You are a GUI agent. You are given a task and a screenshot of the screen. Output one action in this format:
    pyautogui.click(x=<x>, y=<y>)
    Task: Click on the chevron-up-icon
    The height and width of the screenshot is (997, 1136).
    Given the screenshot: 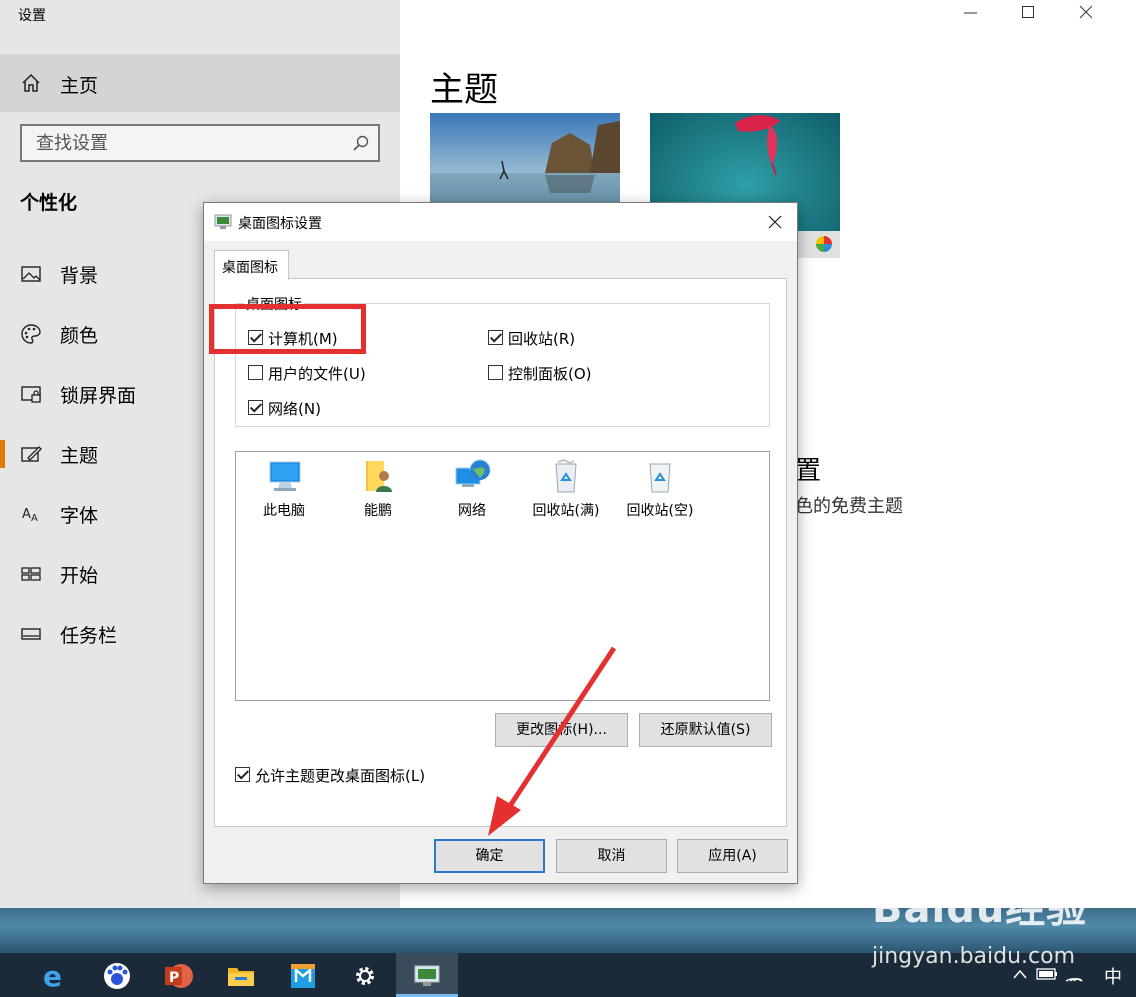 What is the action you would take?
    pyautogui.click(x=1020, y=974)
    